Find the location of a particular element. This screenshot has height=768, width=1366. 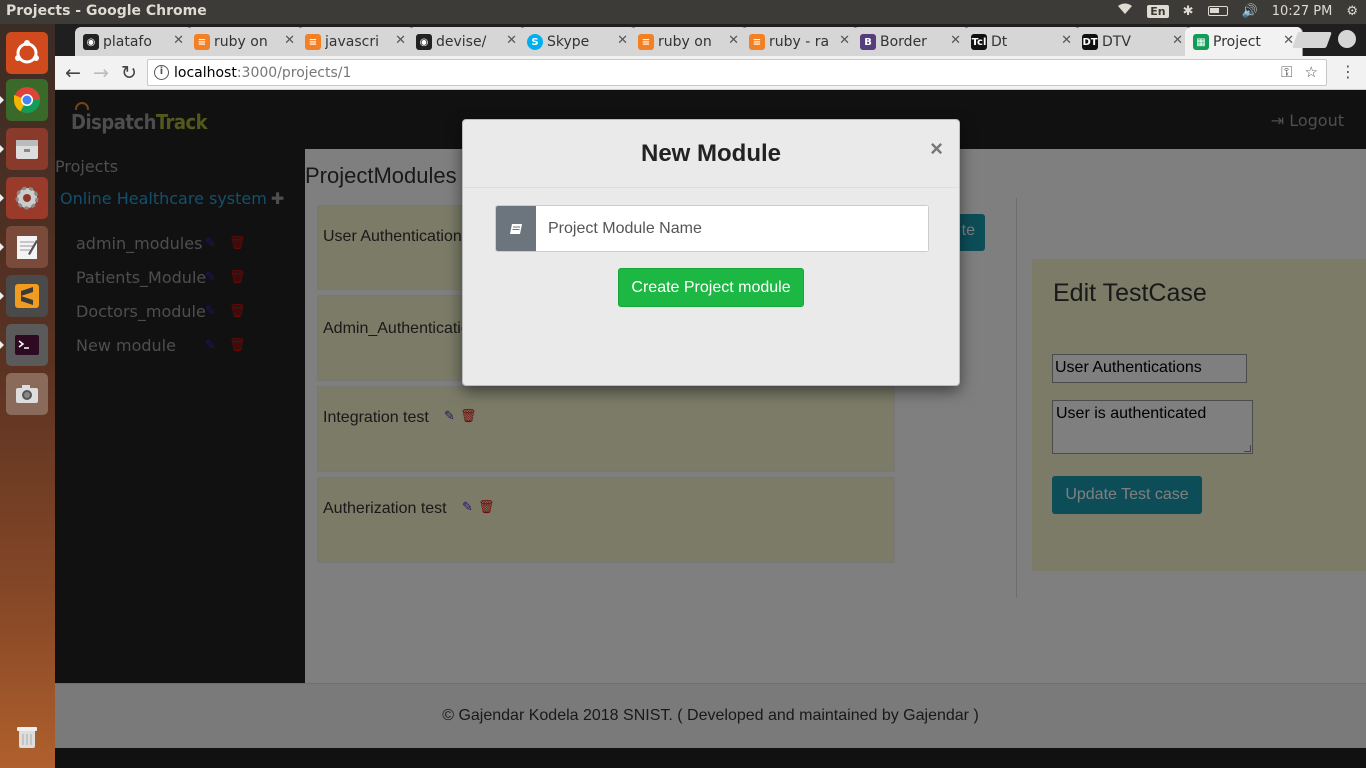

key-icon: ⚿ is located at coordinates (1286, 72).